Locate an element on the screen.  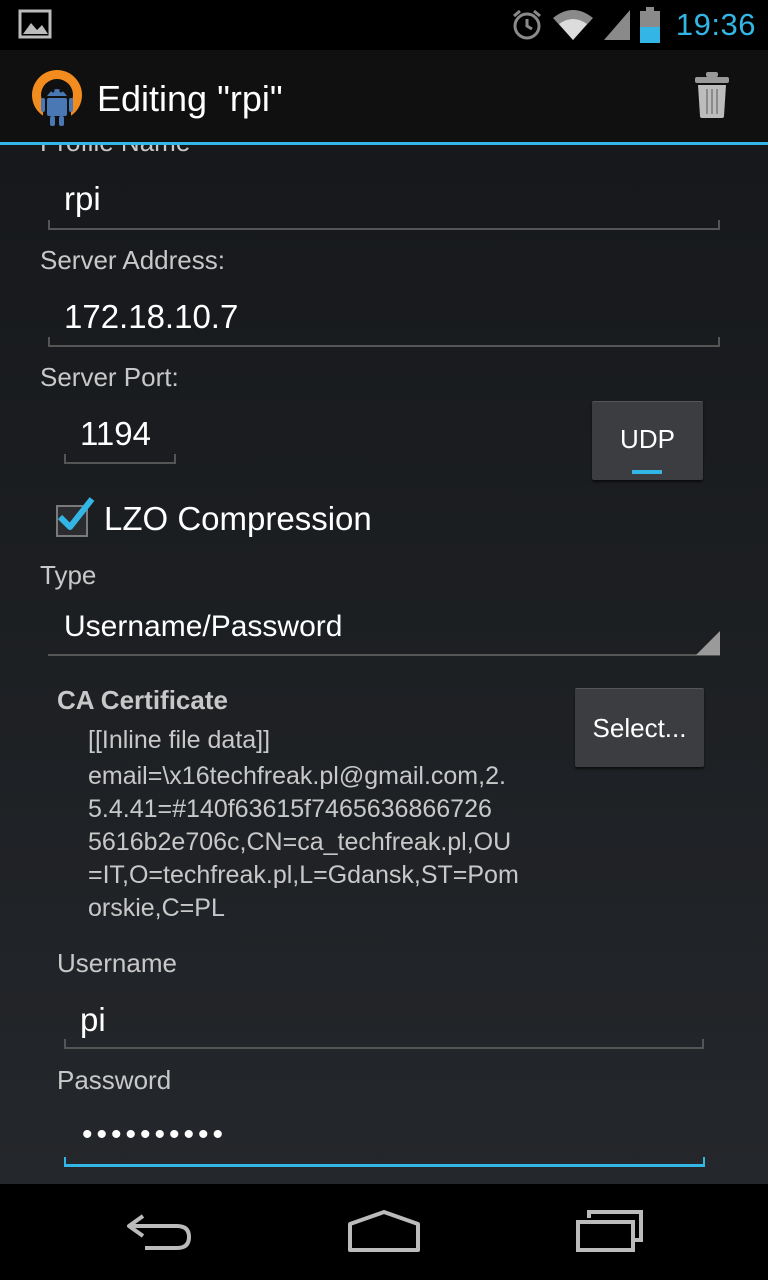
action-bar: Editing "rpi" is located at coordinates (384, 97).